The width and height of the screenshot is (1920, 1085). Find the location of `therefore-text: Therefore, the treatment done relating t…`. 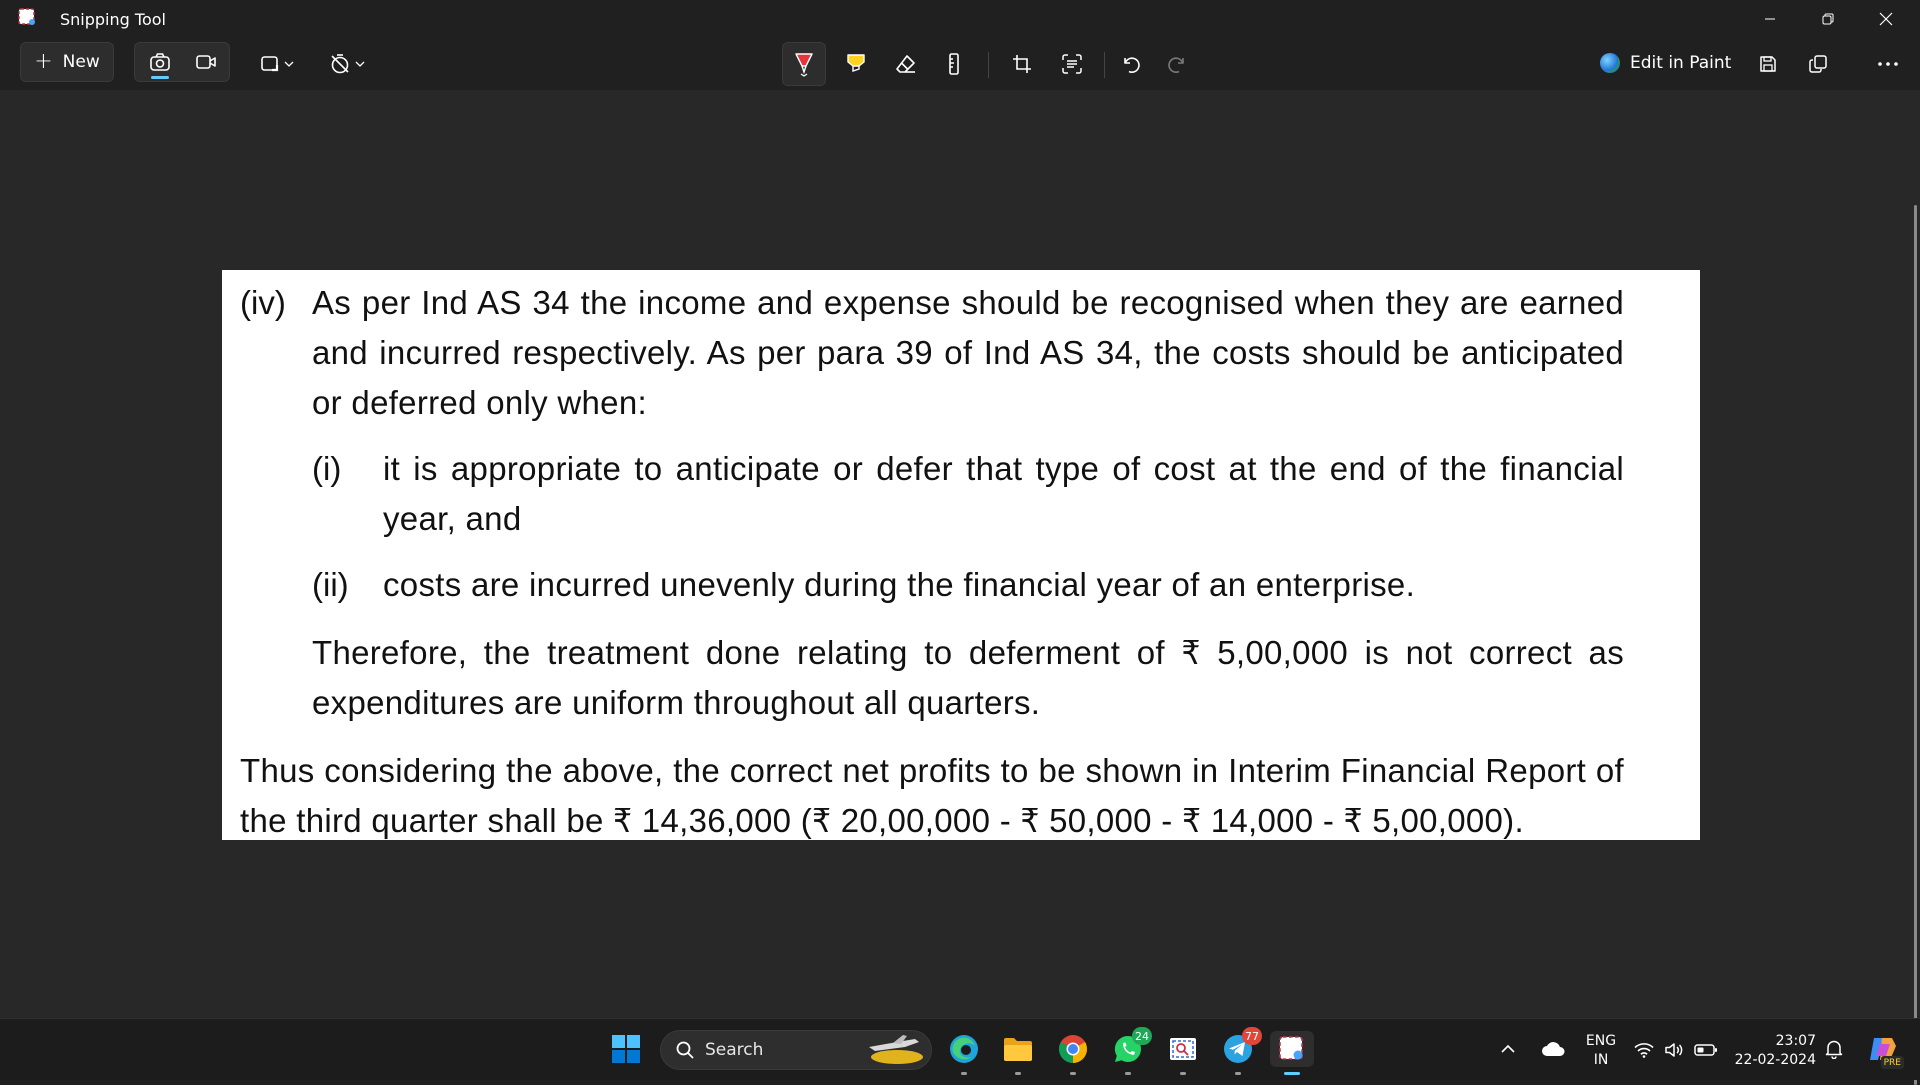

therefore-text: Therefore, the treatment done relating t… is located at coordinates (968, 677).